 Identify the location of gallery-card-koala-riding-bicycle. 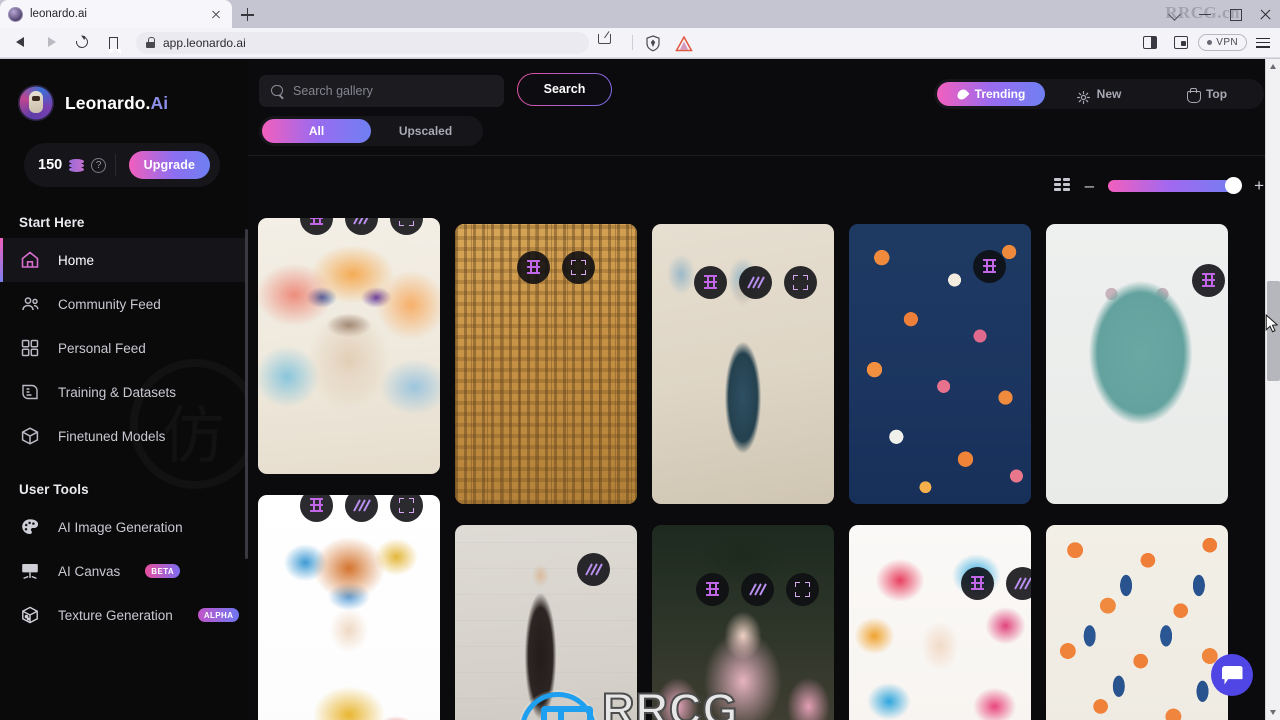
(1137, 364).